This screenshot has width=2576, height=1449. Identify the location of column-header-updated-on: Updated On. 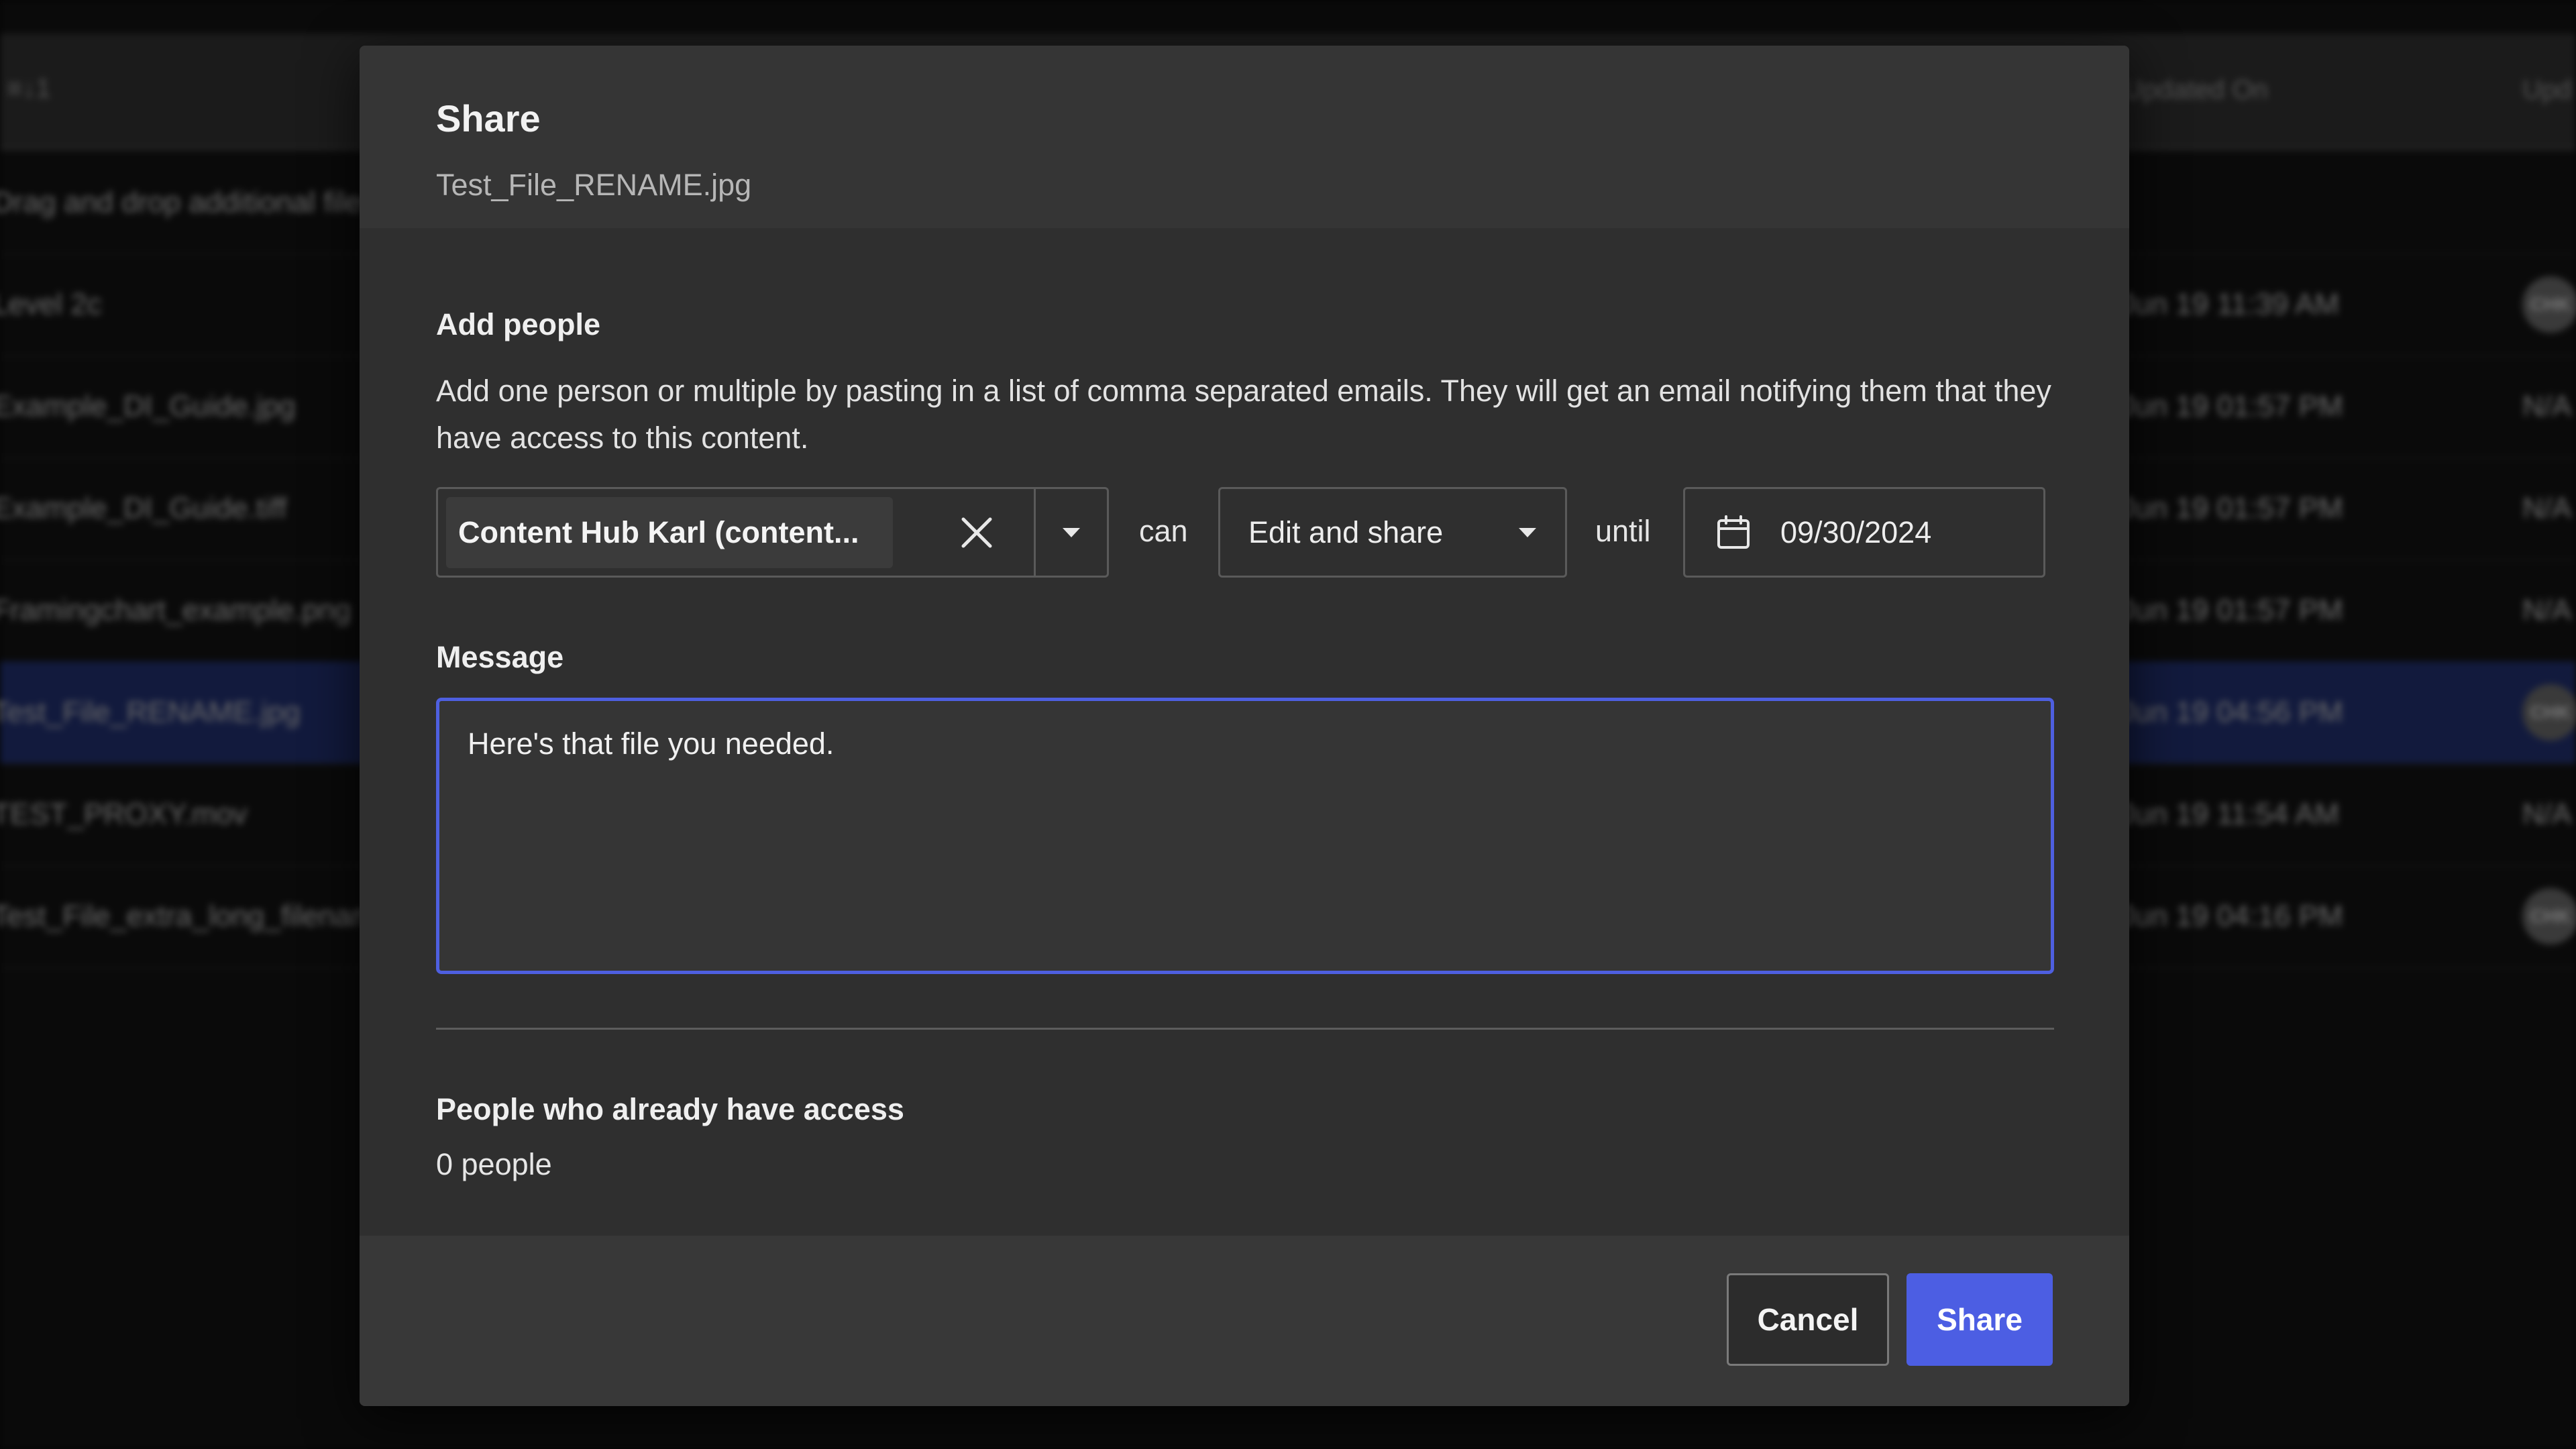
(2195, 90).